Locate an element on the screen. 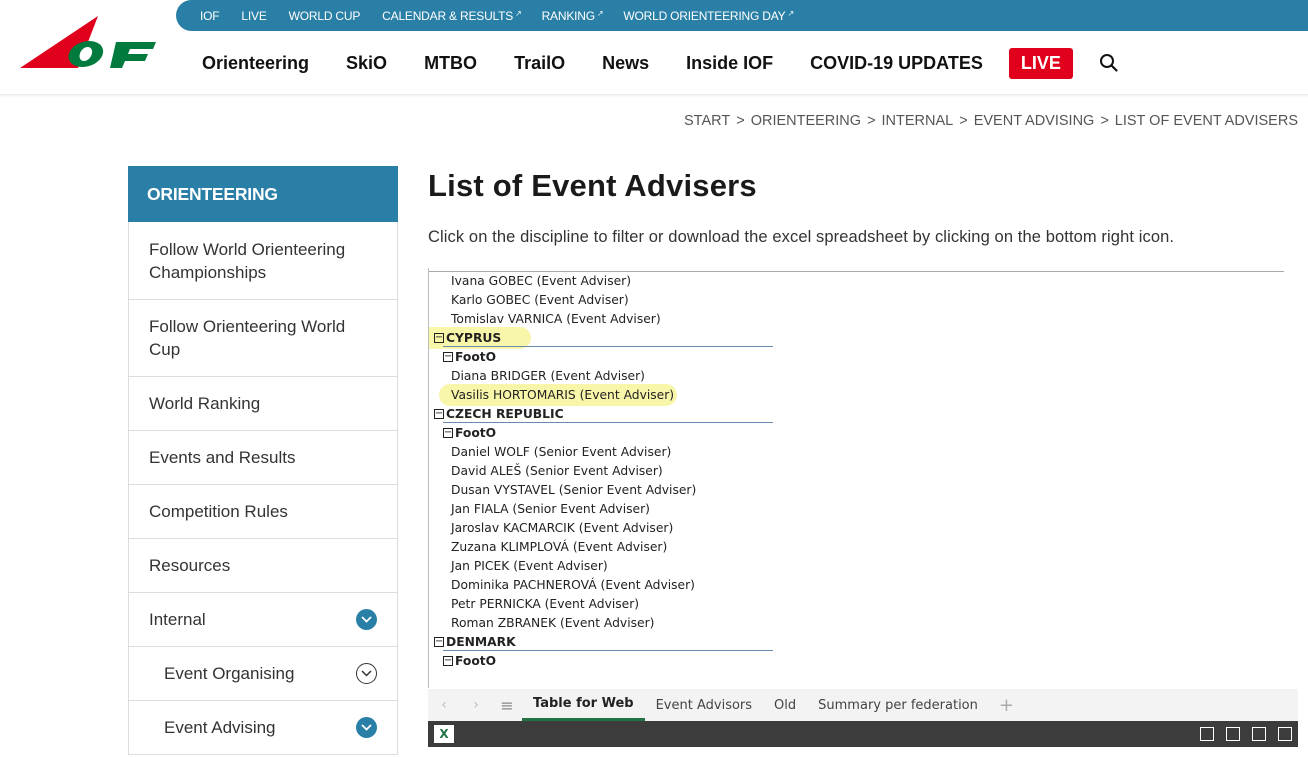 Image resolution: width=1308 pixels, height=757 pixels. iof-logo is located at coordinates (89, 44).